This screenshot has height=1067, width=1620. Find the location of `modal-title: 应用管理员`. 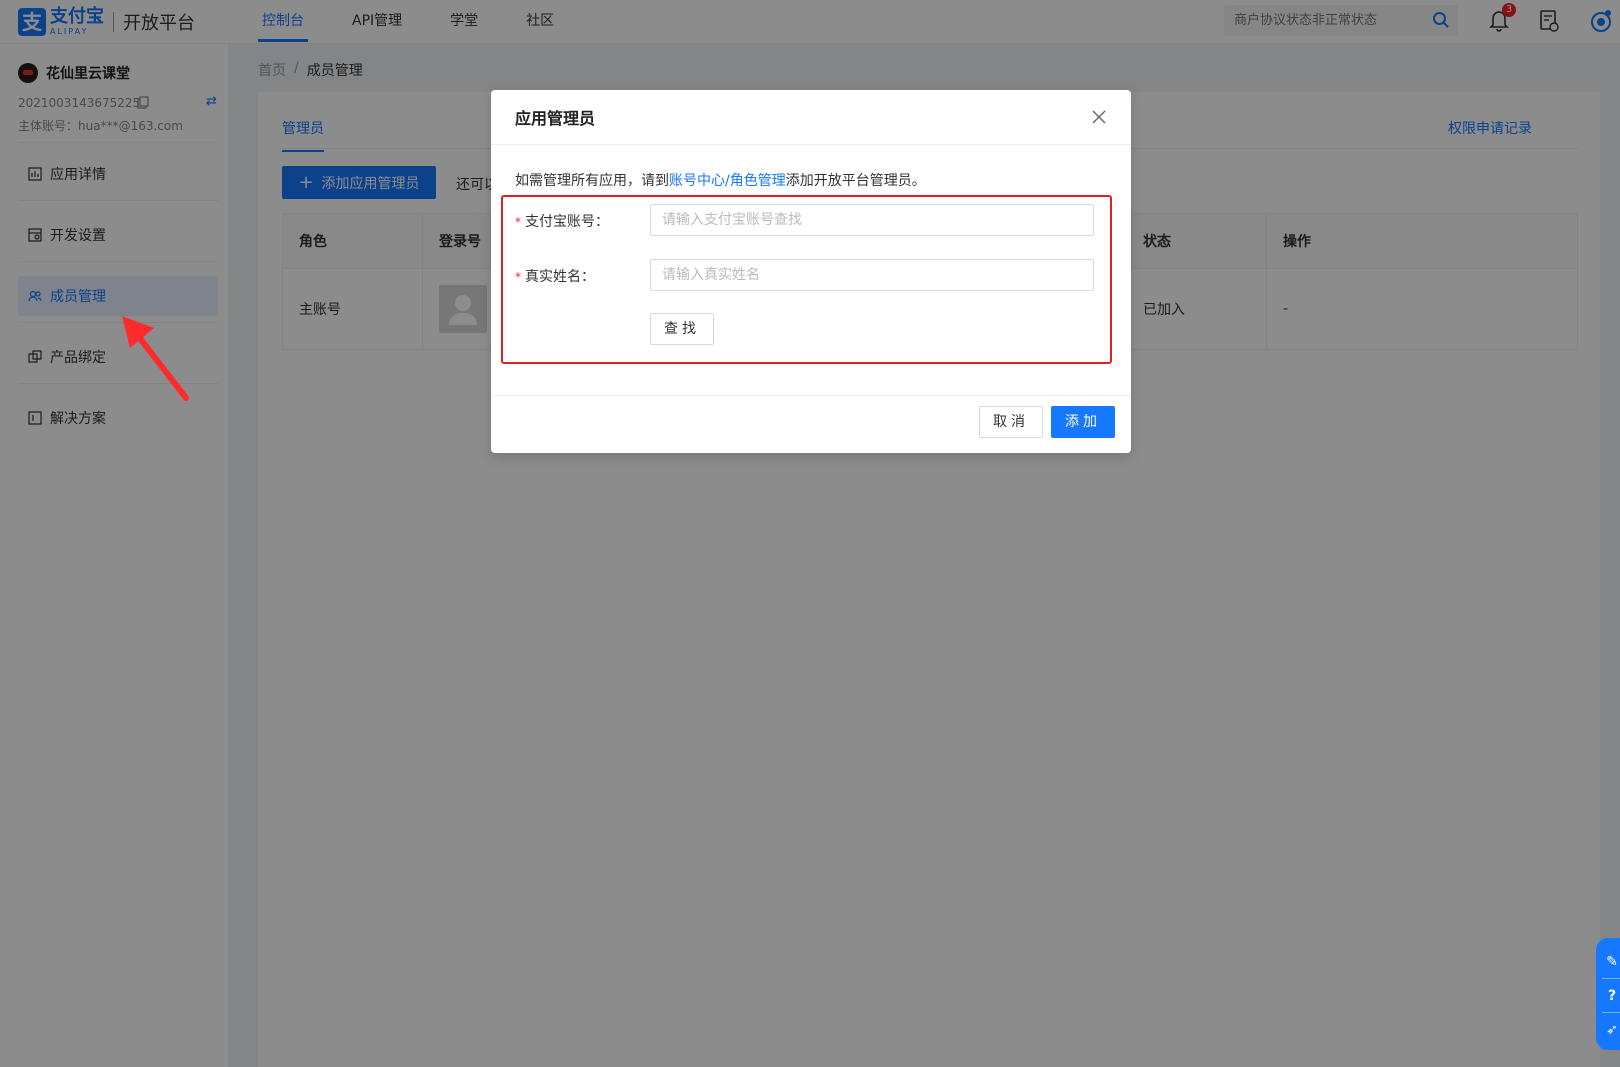

modal-title: 应用管理员 is located at coordinates (555, 118).